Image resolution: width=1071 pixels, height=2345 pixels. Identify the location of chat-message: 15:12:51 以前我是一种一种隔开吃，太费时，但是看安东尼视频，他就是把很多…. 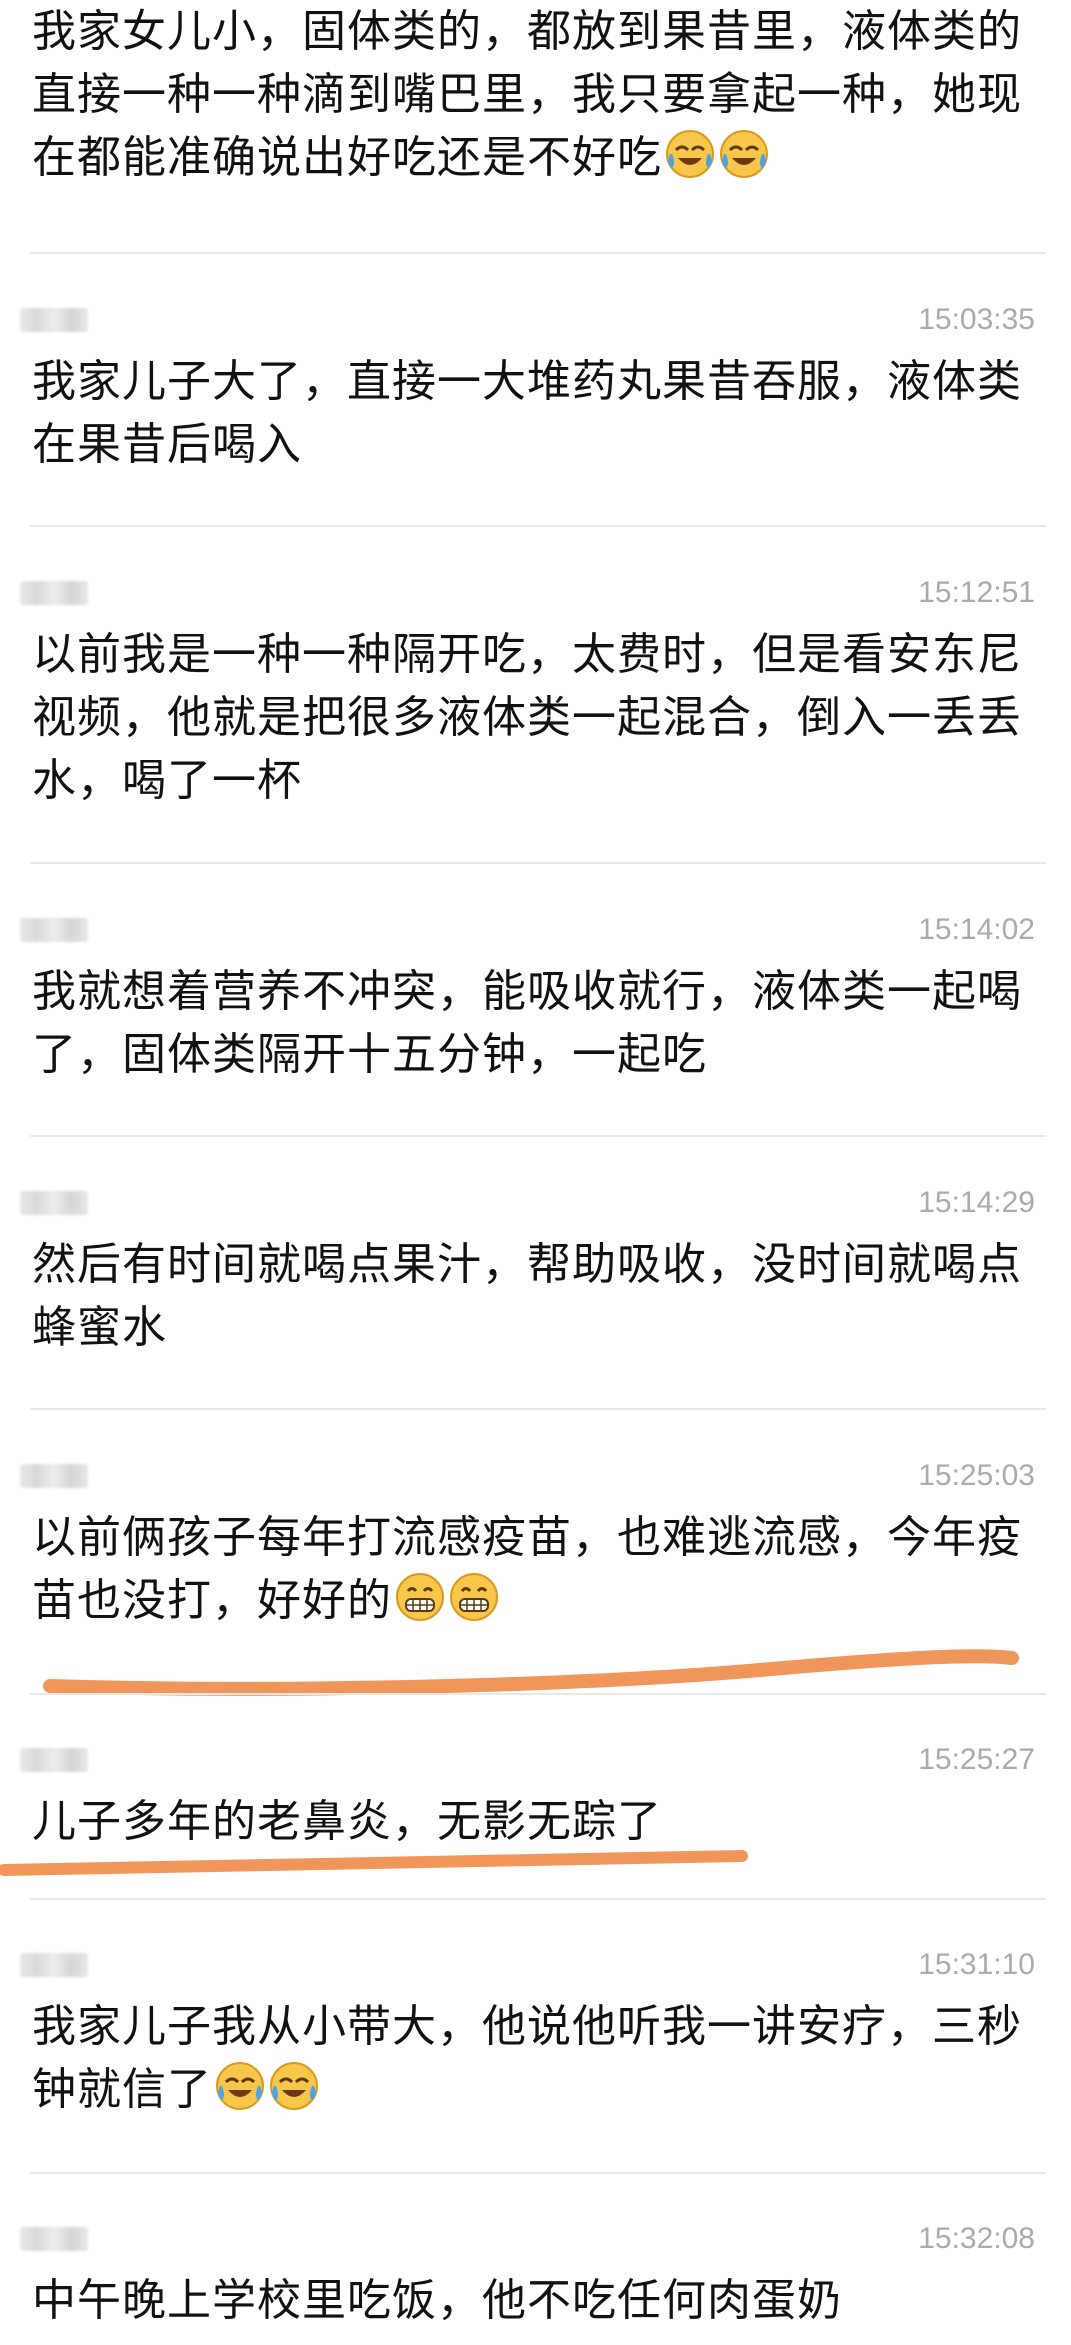
(535, 692).